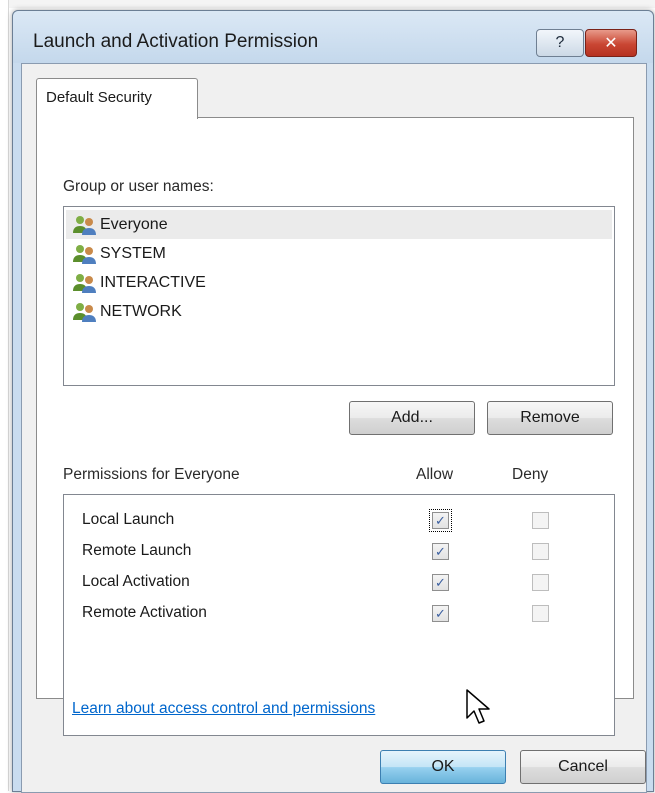 This screenshot has height=793, width=655. Describe the element at coordinates (133, 253) in the screenshot. I see `list-item-label: SYSTEM` at that location.